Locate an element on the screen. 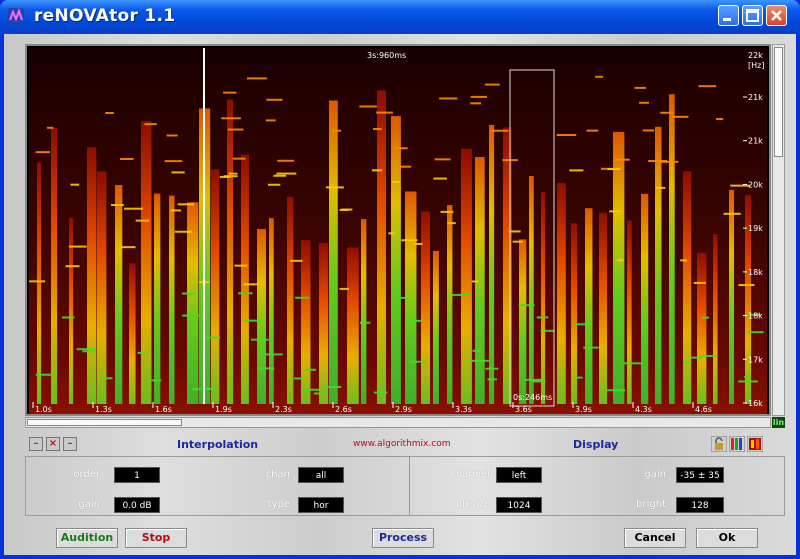 The width and height of the screenshot is (800, 559). vertical-scroll-thumb is located at coordinates (778, 102).